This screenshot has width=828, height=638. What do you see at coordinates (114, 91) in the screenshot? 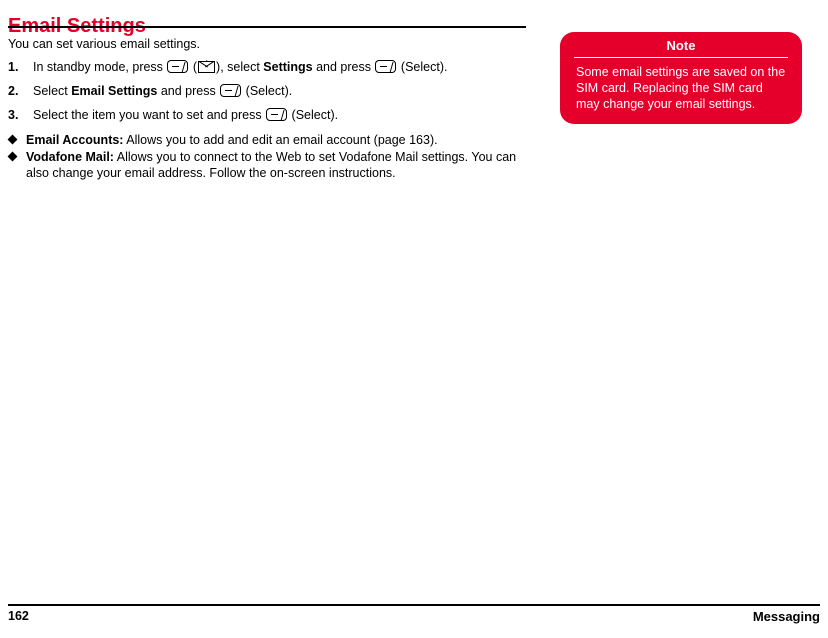
I see `step-emphasis: Email Settings` at bounding box center [114, 91].